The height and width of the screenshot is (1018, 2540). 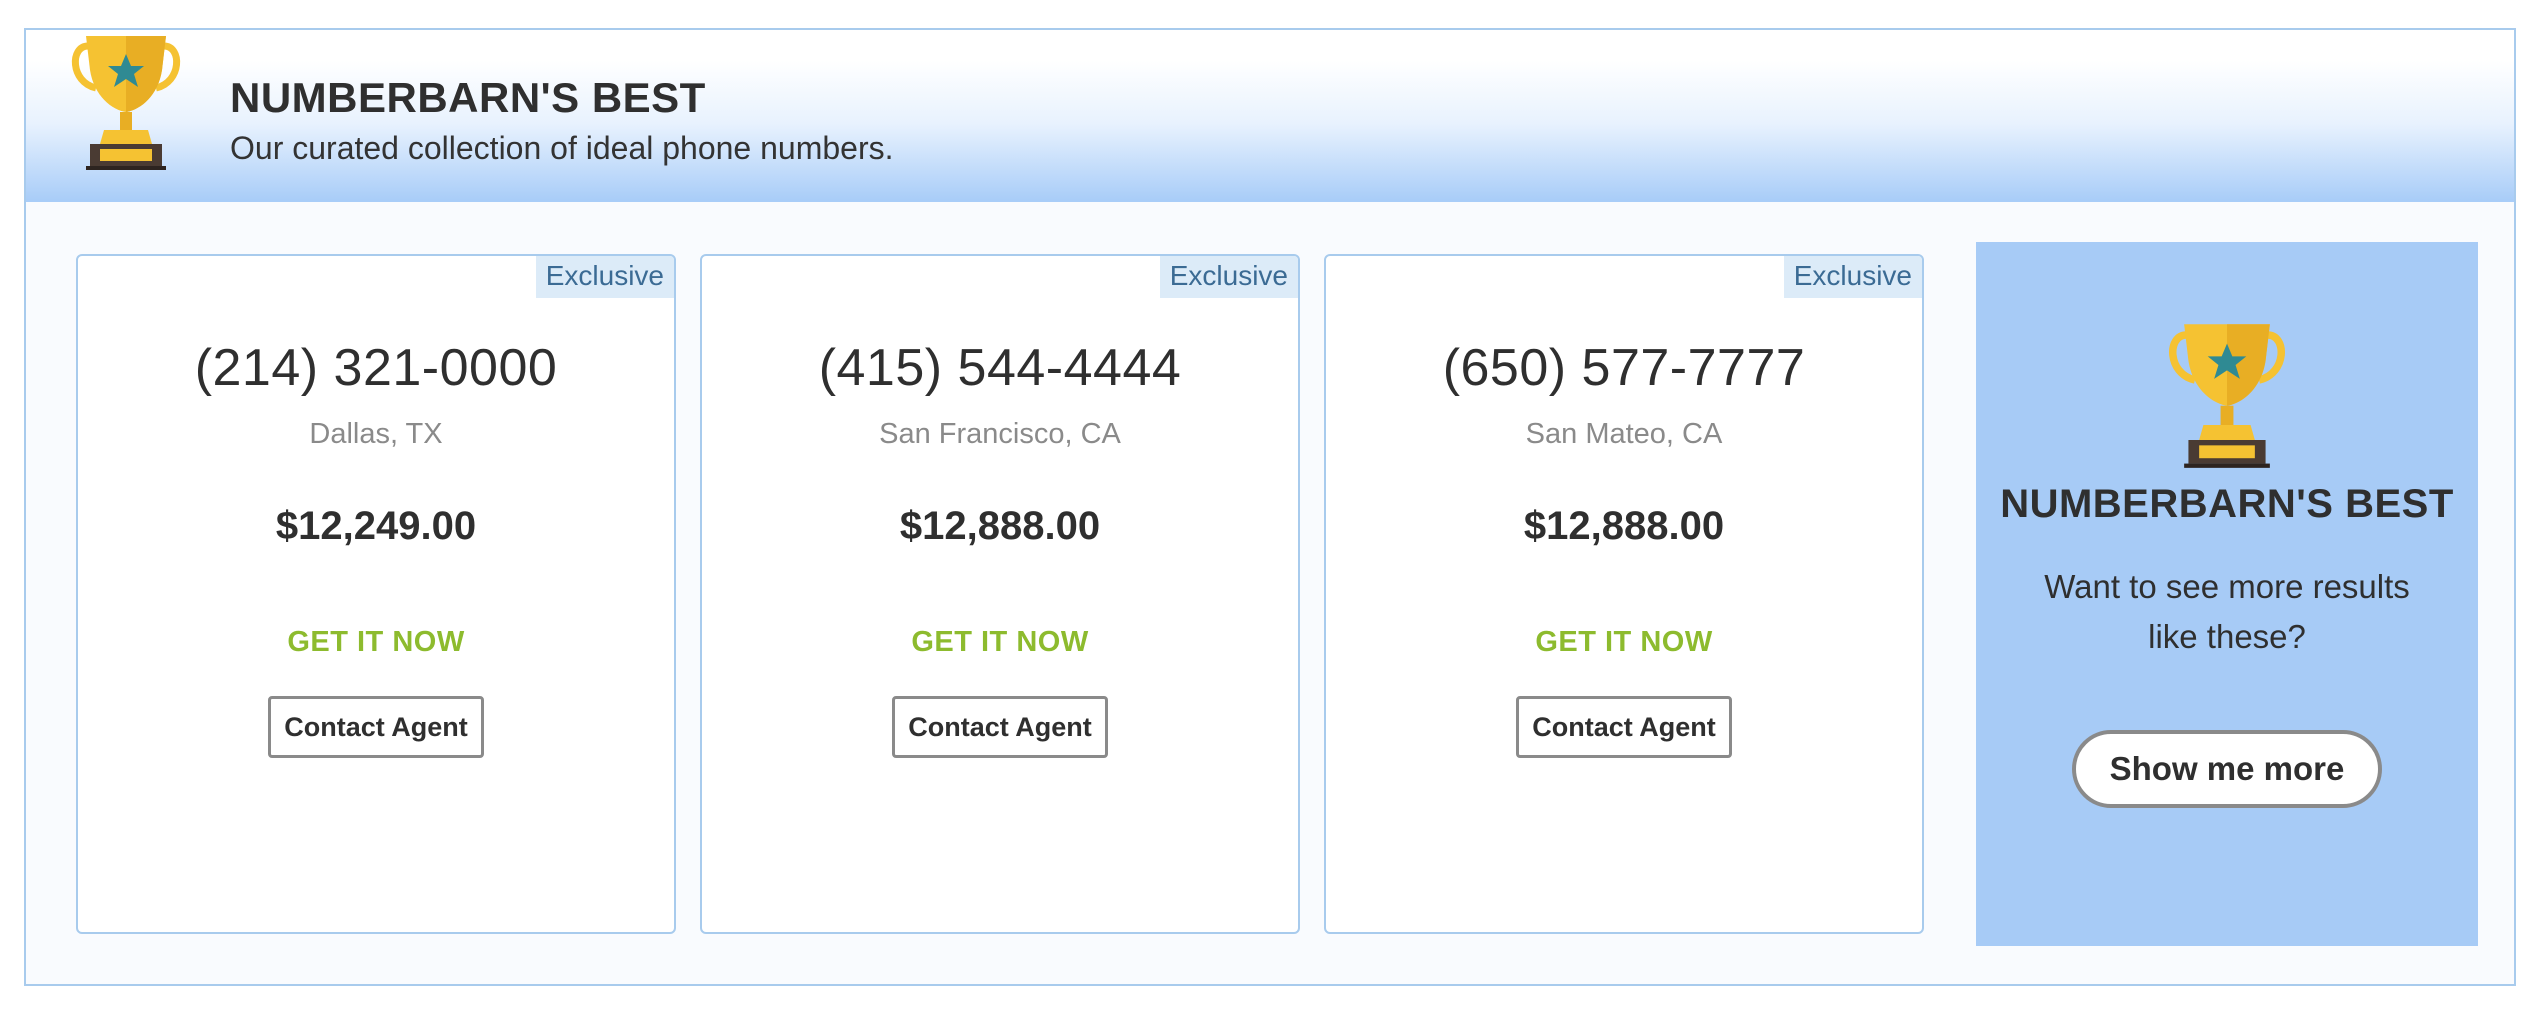 I want to click on promo-text: Want to see more results like these?, so click(x=2227, y=611).